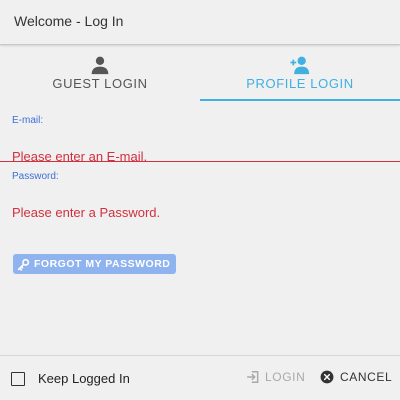 This screenshot has height=400, width=400. I want to click on tab-guest-login: GUEST LOGIN, so click(100, 73).